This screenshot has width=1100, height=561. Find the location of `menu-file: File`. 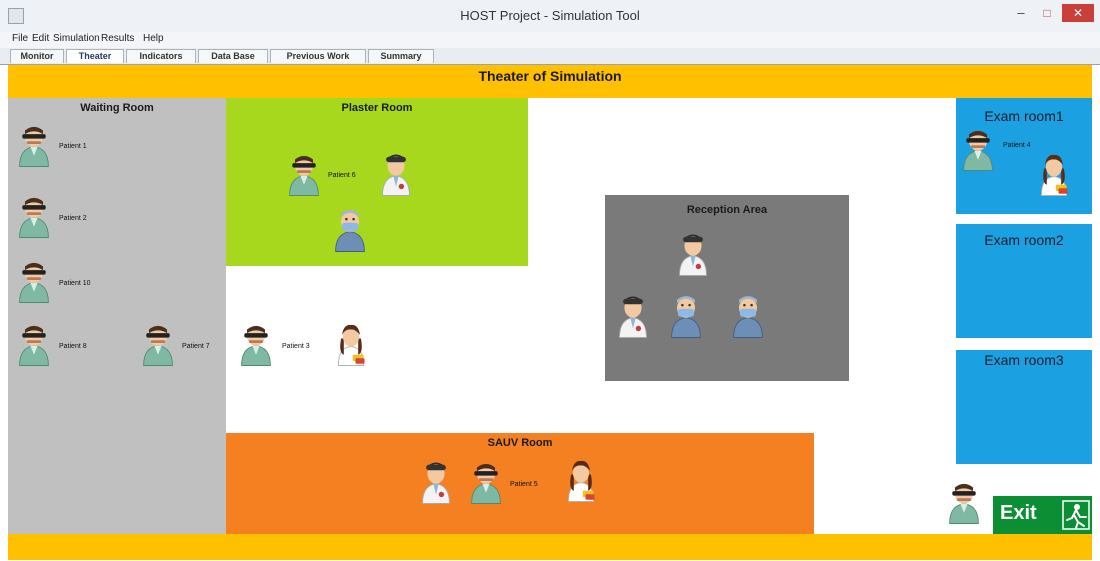

menu-file: File is located at coordinates (20, 38).